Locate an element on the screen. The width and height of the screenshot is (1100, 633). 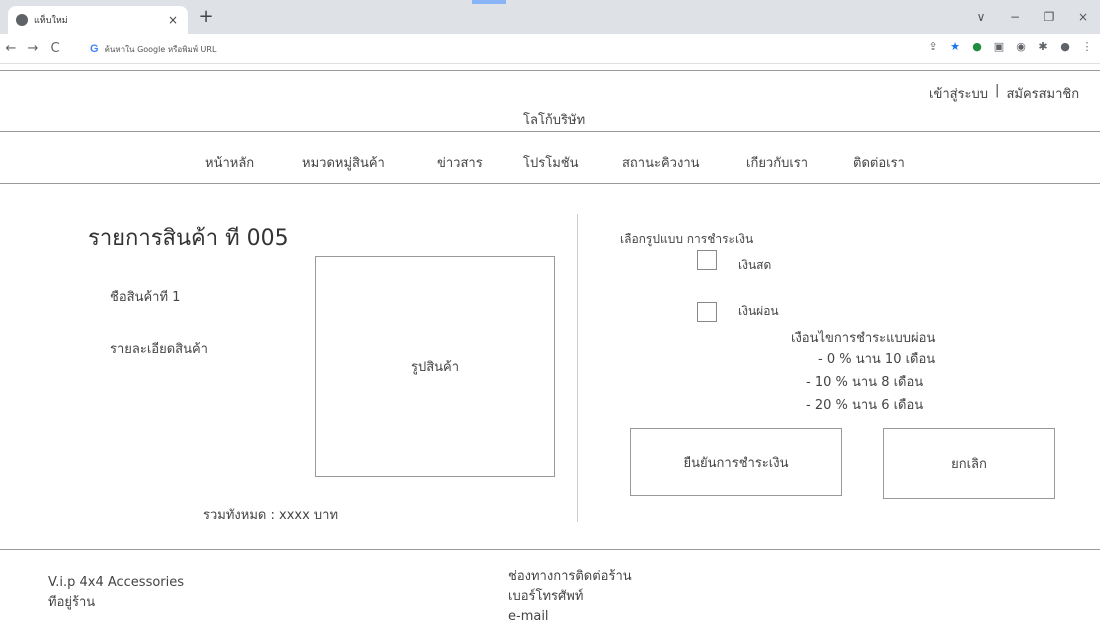
cancel-label: ยกเลิก is located at coordinates (969, 464).